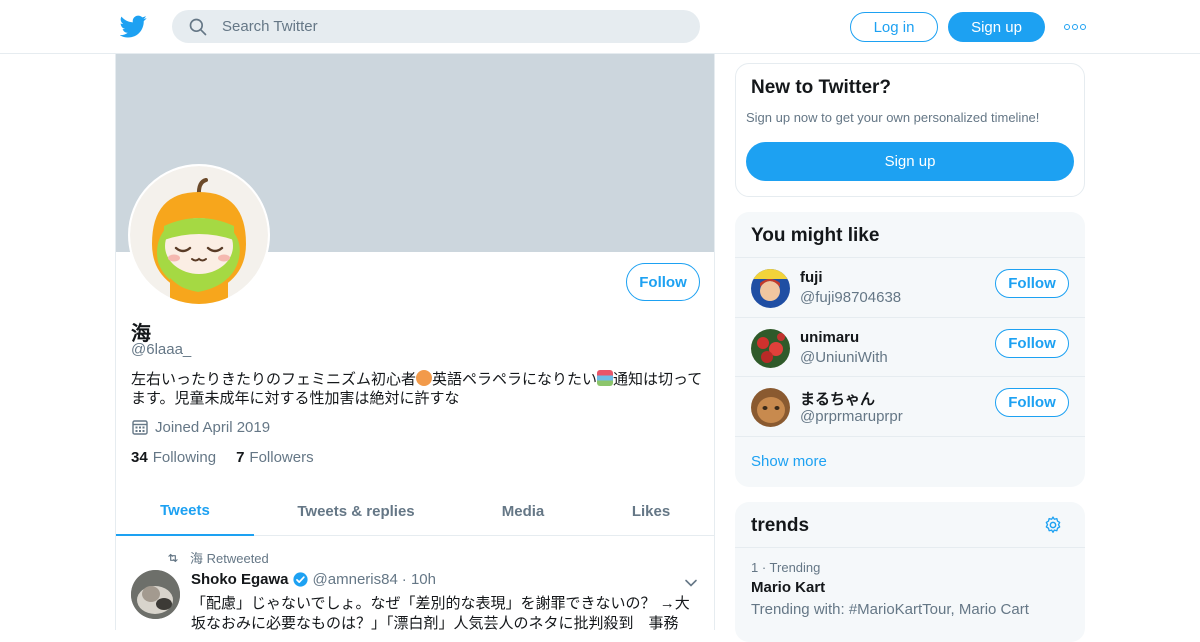 Image resolution: width=1200 pixels, height=642 pixels. I want to click on twitter-bird-icon, so click(133, 26).